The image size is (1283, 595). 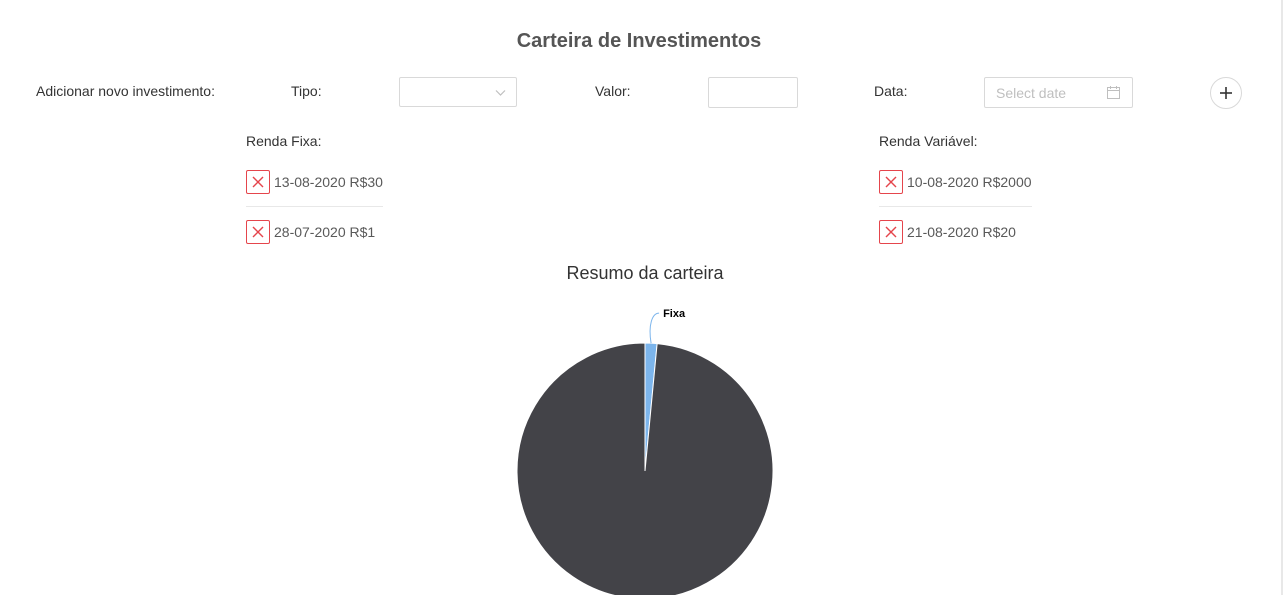 What do you see at coordinates (674, 314) in the screenshot?
I see `pie-data-label: Fixa` at bounding box center [674, 314].